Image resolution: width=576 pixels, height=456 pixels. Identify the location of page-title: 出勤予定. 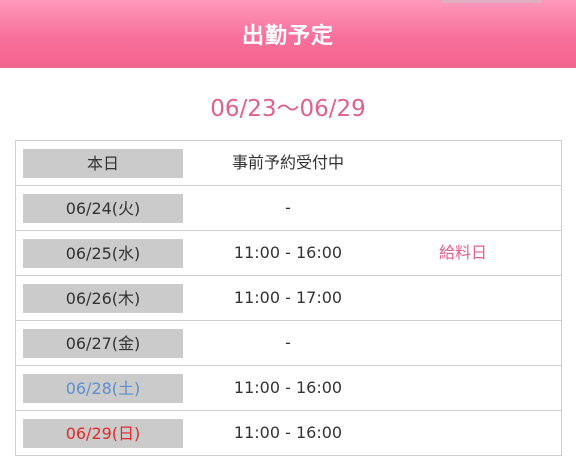
(287, 36).